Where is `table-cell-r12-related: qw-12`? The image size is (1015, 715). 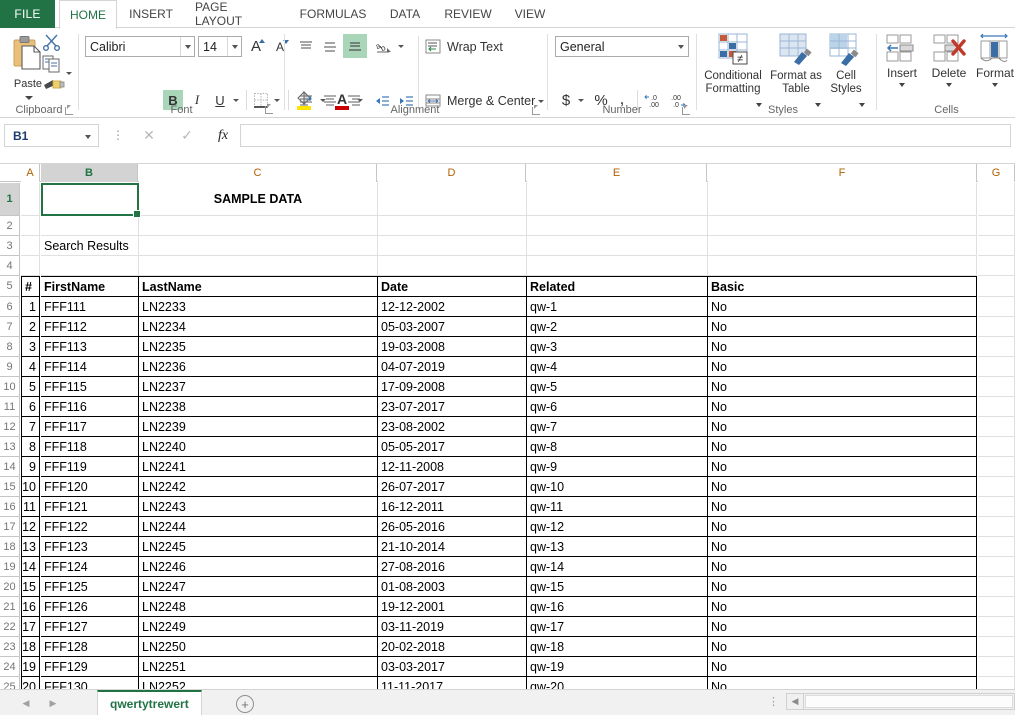 table-cell-r12-related: qw-12 is located at coordinates (617, 527).